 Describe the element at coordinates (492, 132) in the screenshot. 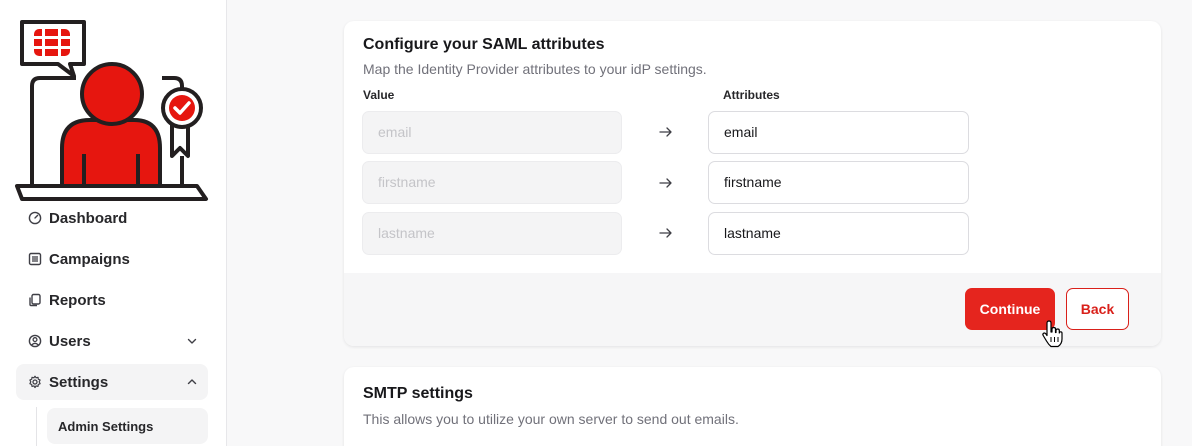

I see `value-field-email: email` at that location.